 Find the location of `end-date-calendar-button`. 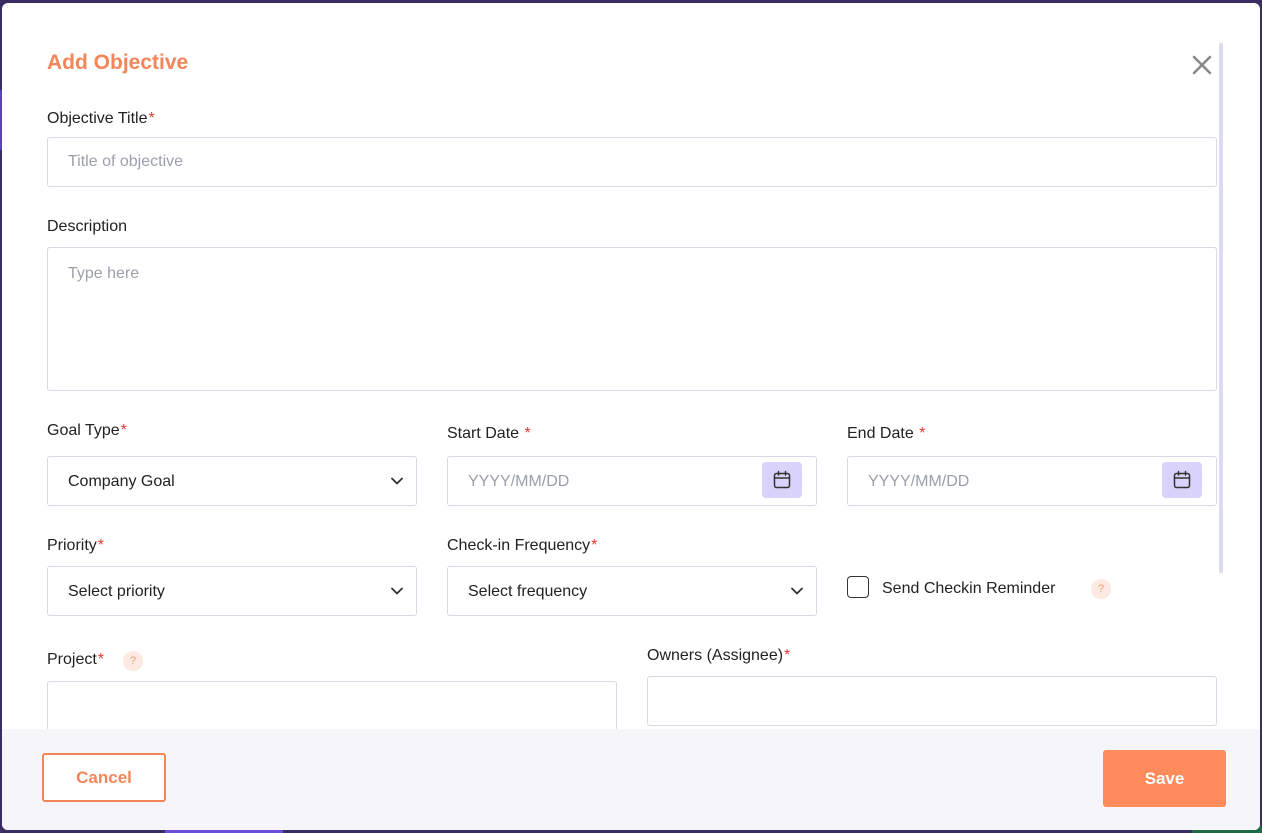

end-date-calendar-button is located at coordinates (1182, 480).